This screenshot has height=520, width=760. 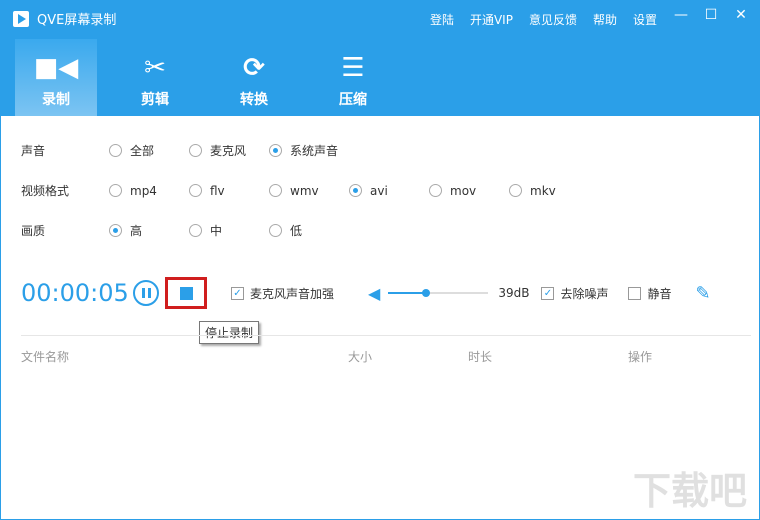 What do you see at coordinates (45, 357) in the screenshot?
I see `col-filename: 文件名称` at bounding box center [45, 357].